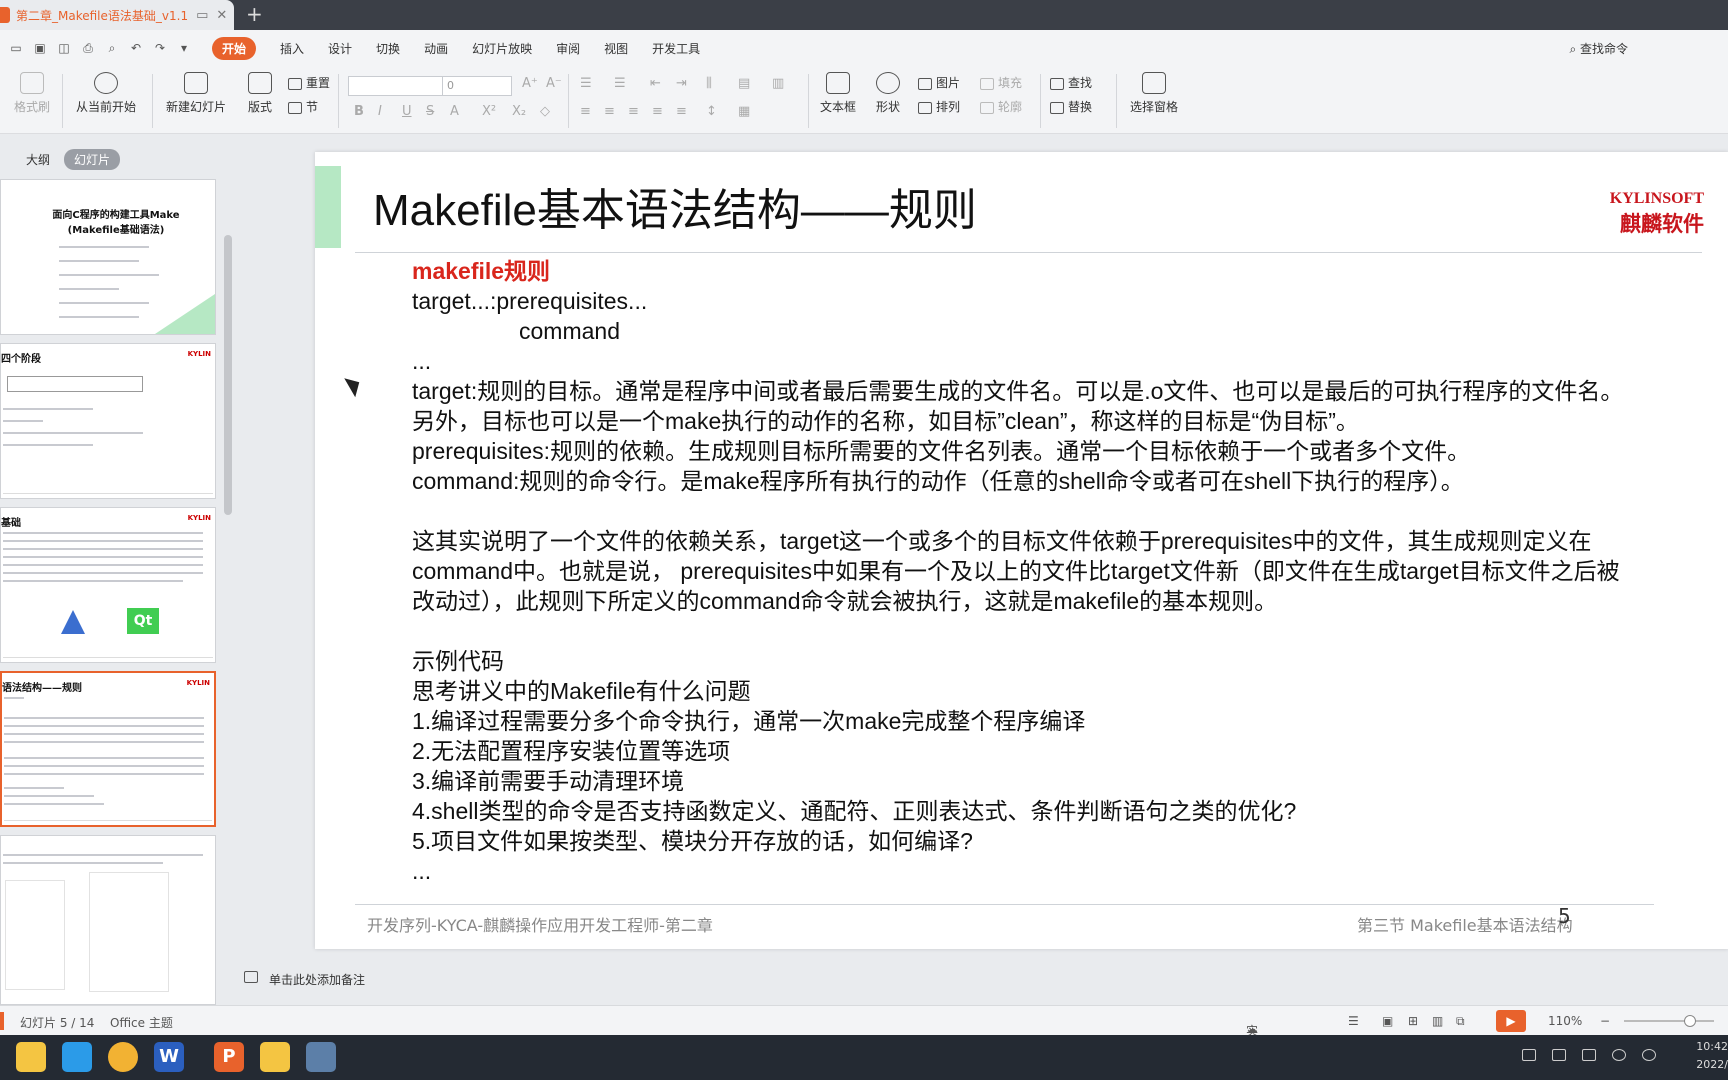 This screenshot has height=1080, width=1728. I want to click on open-icon: ▭, so click(16, 48).